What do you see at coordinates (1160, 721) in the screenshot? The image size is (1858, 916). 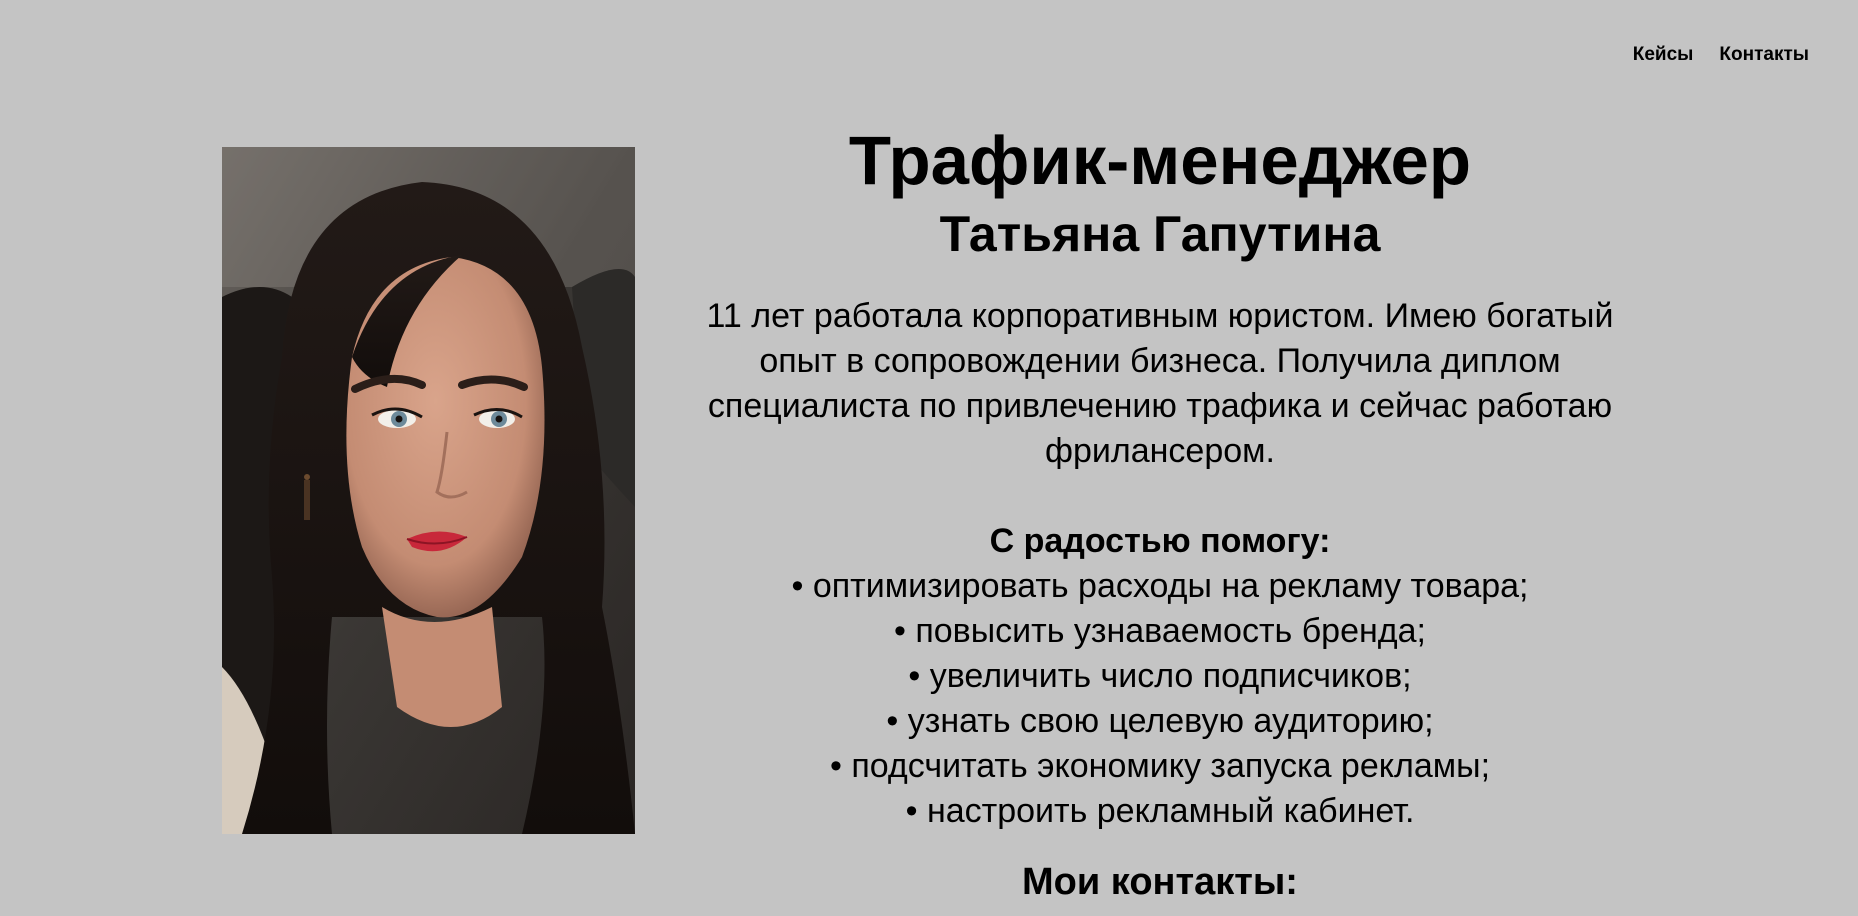 I see `help-item: • узнать свою целевую аудиторию;` at bounding box center [1160, 721].